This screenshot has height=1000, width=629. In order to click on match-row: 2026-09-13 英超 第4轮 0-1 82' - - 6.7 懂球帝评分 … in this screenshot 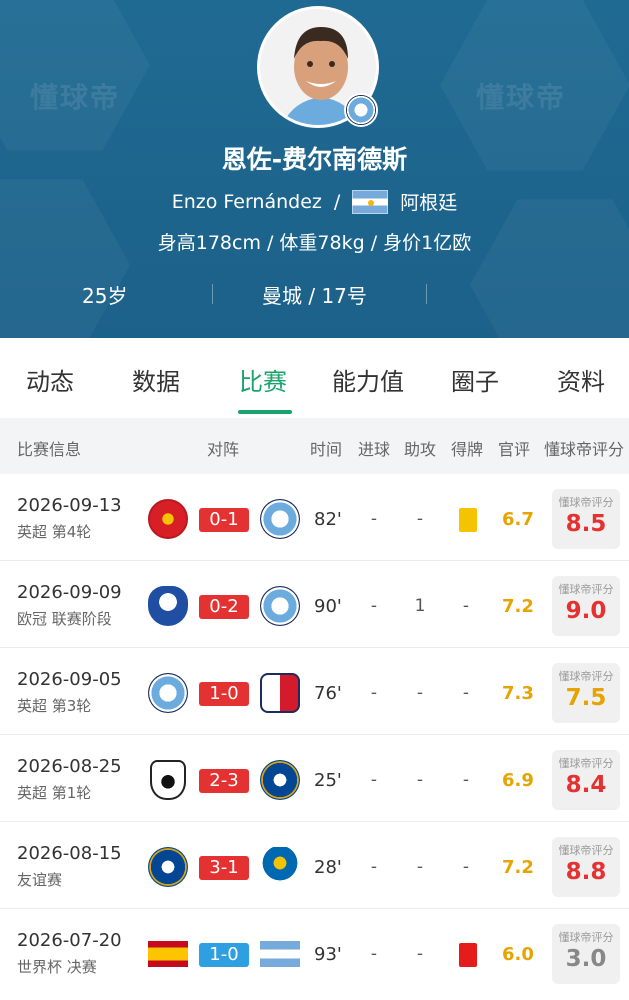, I will do `click(314, 518)`.